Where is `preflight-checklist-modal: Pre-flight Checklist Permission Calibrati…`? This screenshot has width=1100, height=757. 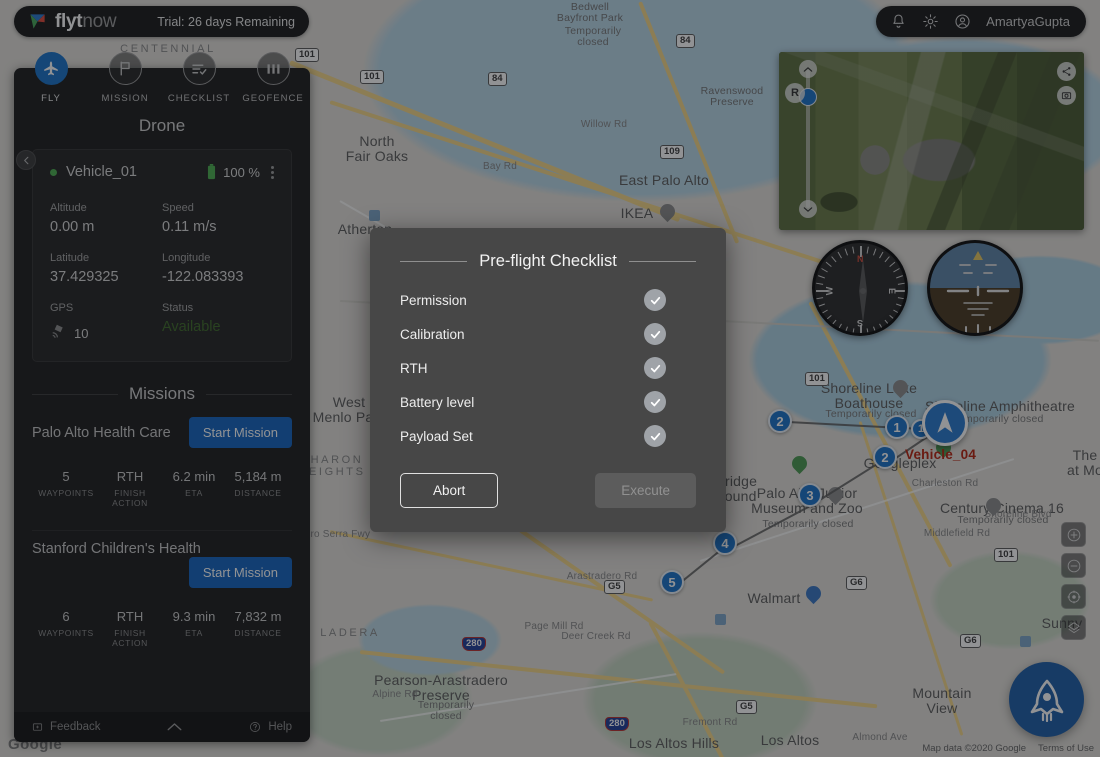
preflight-checklist-modal: Pre-flight Checklist Permission Calibrati… is located at coordinates (548, 380).